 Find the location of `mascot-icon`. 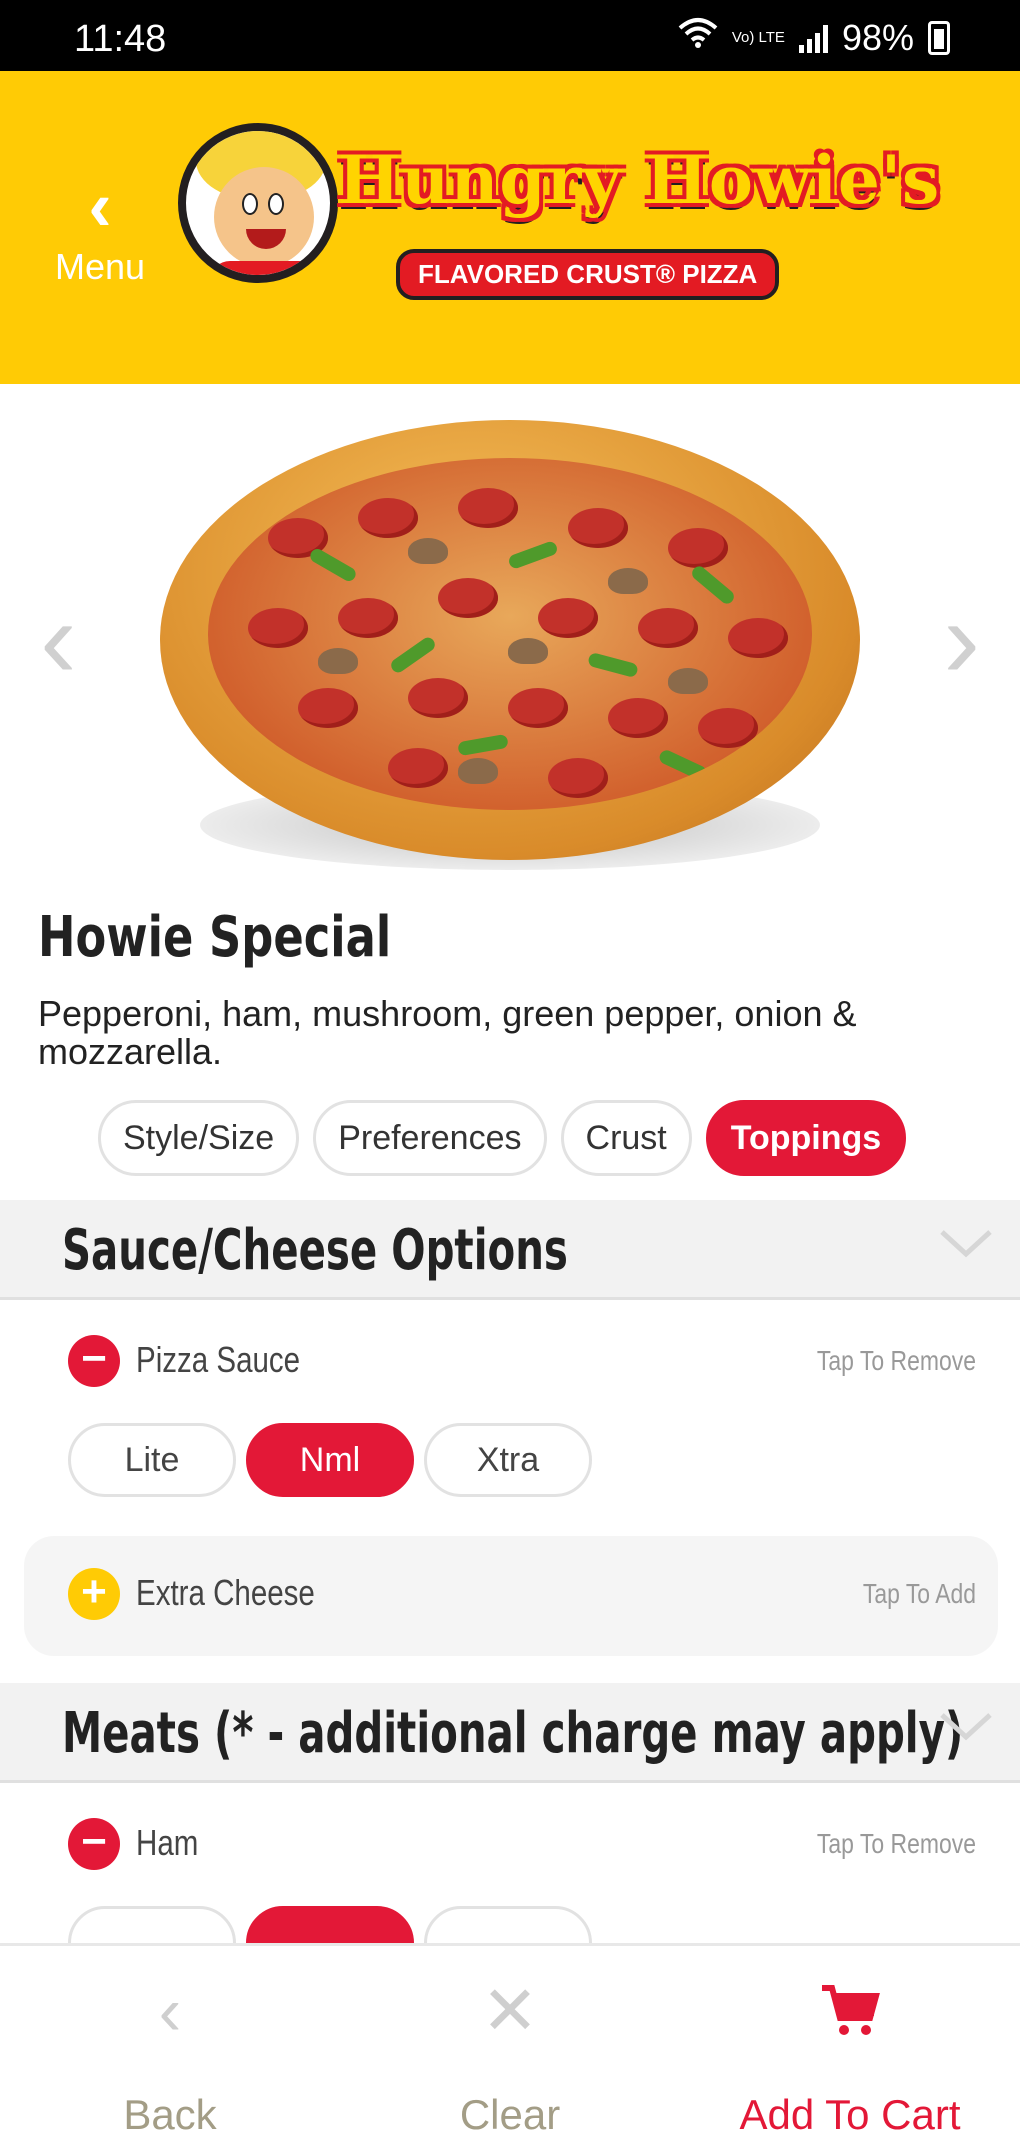

mascot-icon is located at coordinates (258, 203).